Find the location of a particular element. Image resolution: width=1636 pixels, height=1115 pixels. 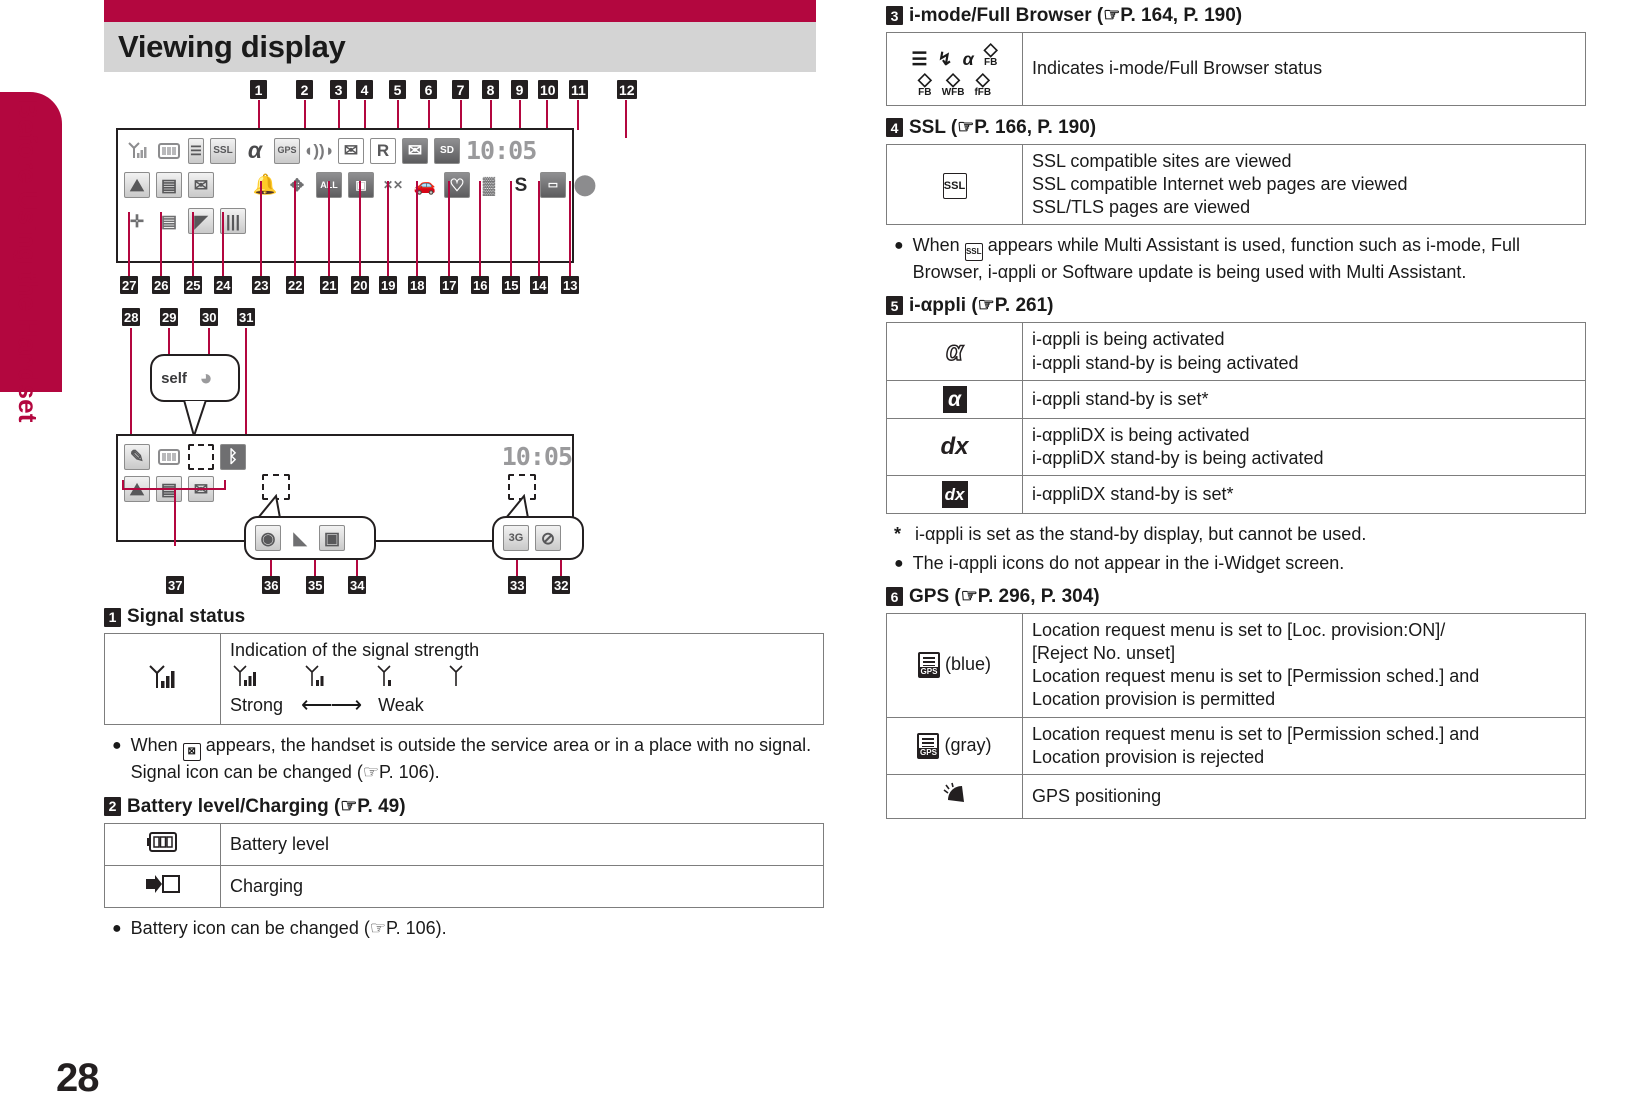

section-title-1: Signal status is located at coordinates (186, 616).